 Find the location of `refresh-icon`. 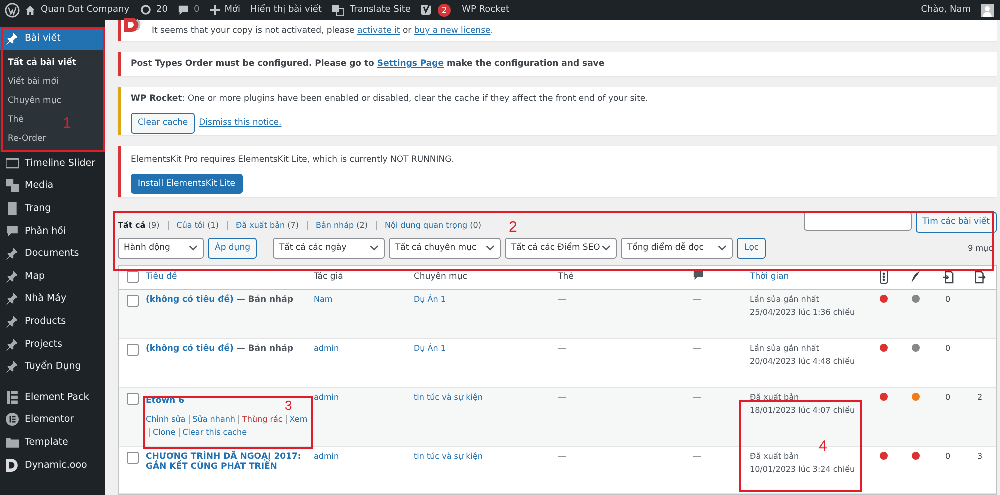

refresh-icon is located at coordinates (146, 10).